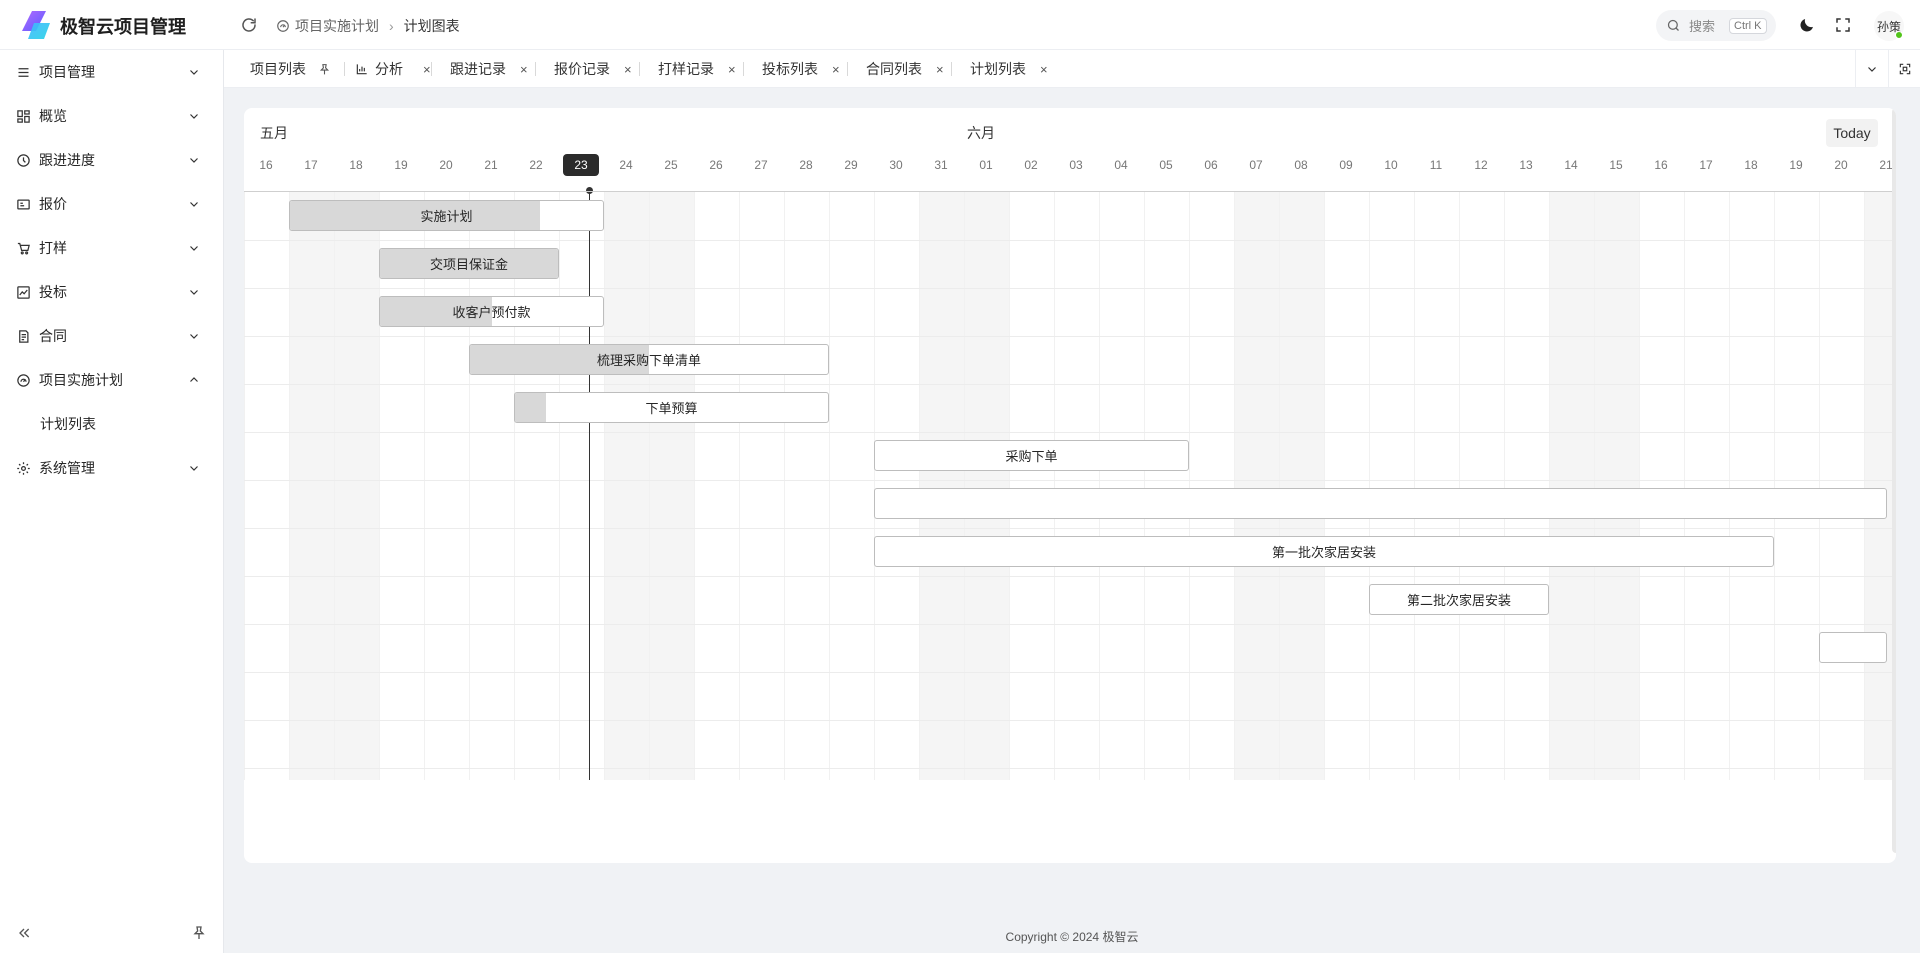 This screenshot has height=953, width=1920. I want to click on gauge-icon, so click(283, 26).